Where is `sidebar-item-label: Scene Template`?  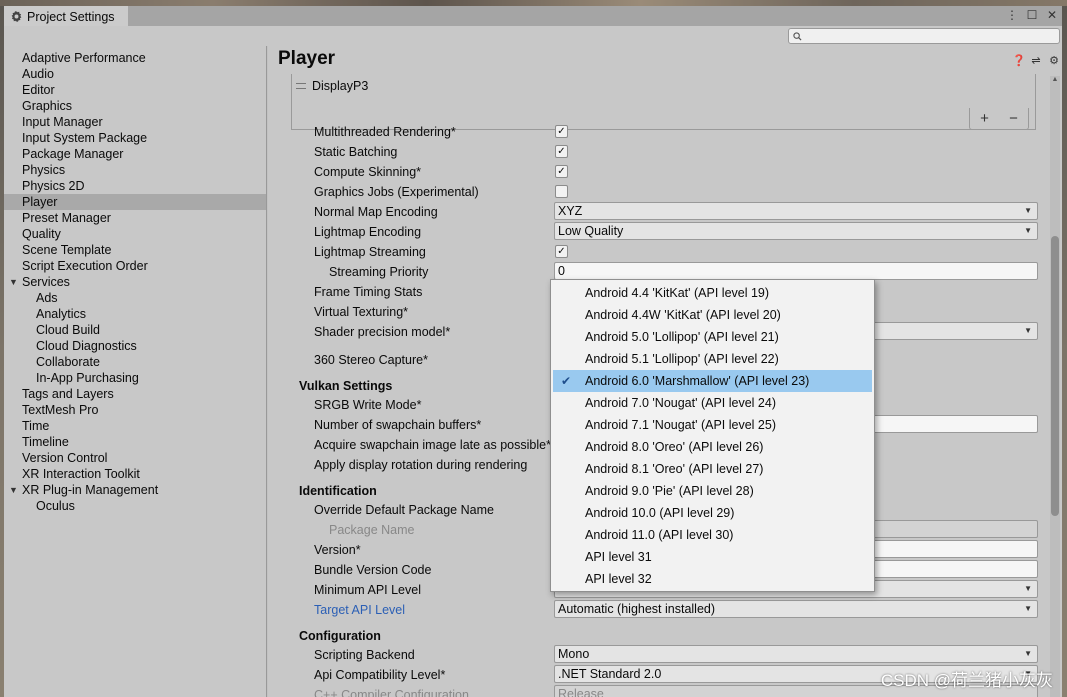 sidebar-item-label: Scene Template is located at coordinates (67, 250).